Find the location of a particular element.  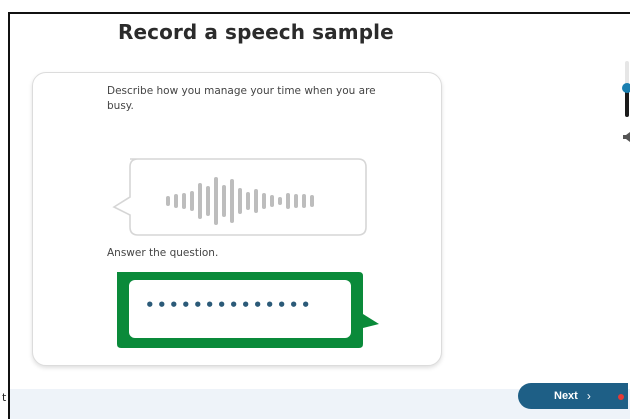

next-button-label: Next is located at coordinates (566, 396).